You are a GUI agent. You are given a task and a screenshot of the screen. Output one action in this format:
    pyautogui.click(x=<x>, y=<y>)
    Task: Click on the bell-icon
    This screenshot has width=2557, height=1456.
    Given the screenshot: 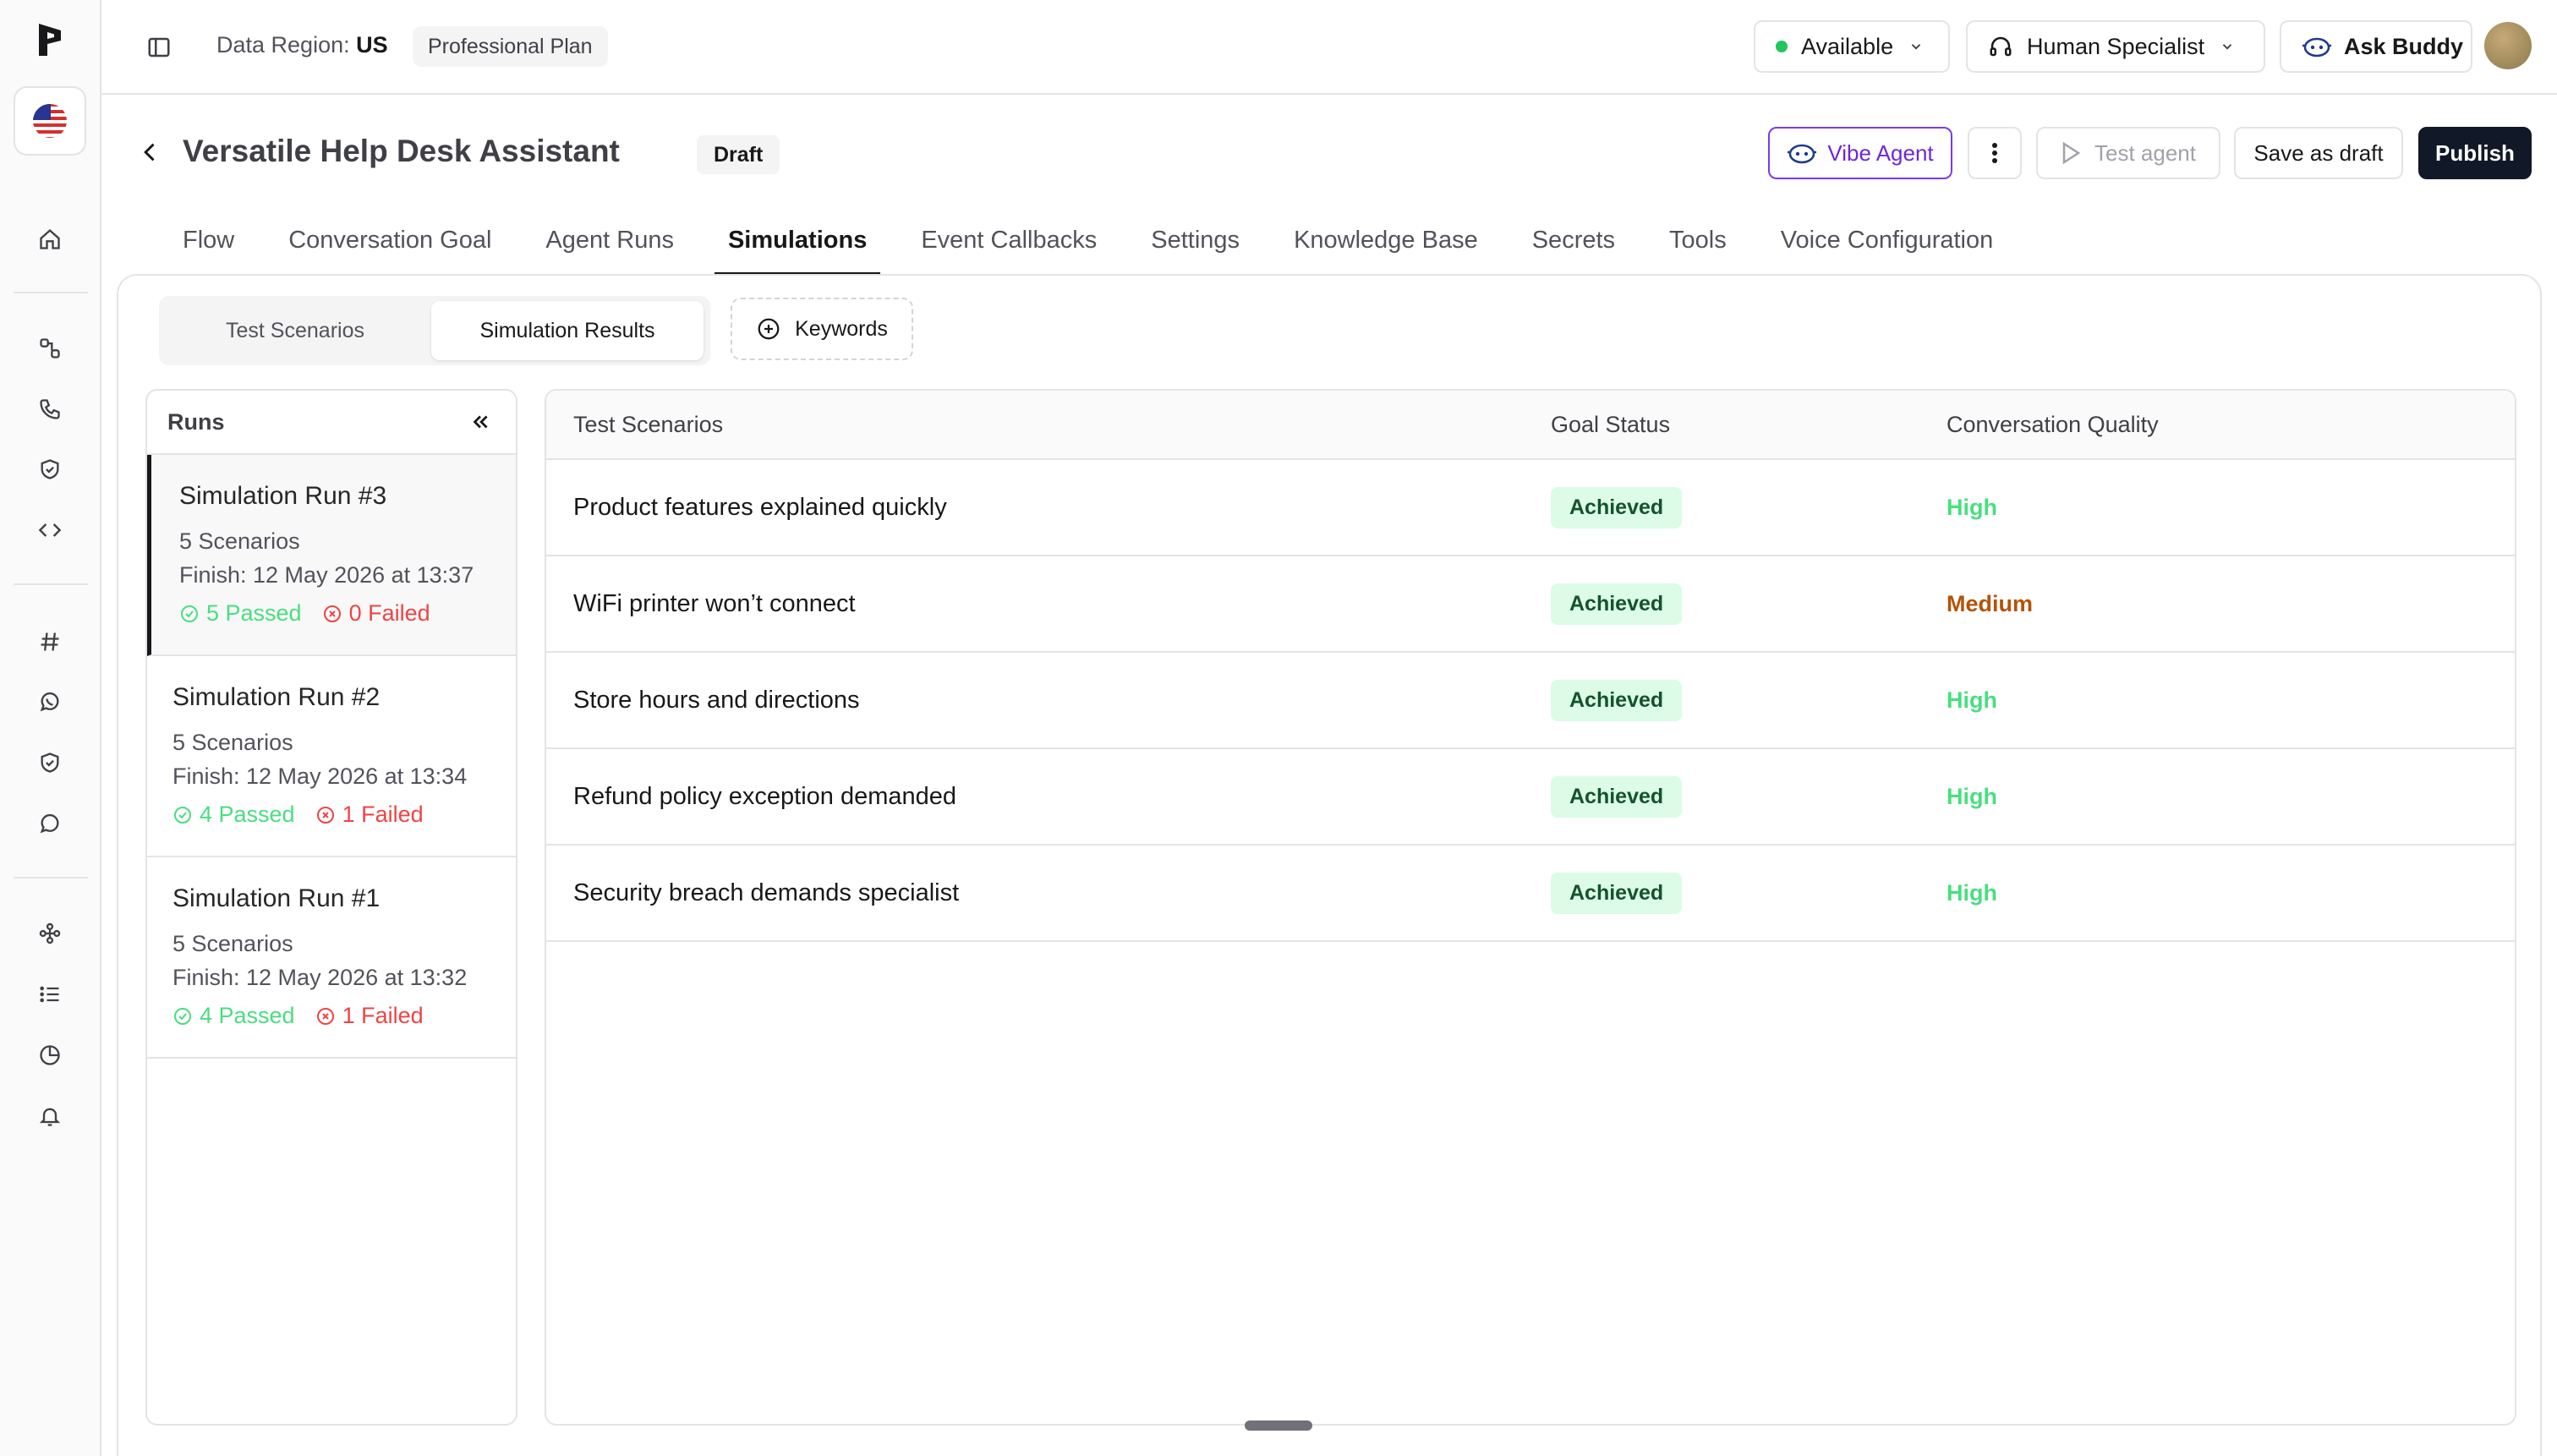 What is the action you would take?
    pyautogui.click(x=50, y=1116)
    